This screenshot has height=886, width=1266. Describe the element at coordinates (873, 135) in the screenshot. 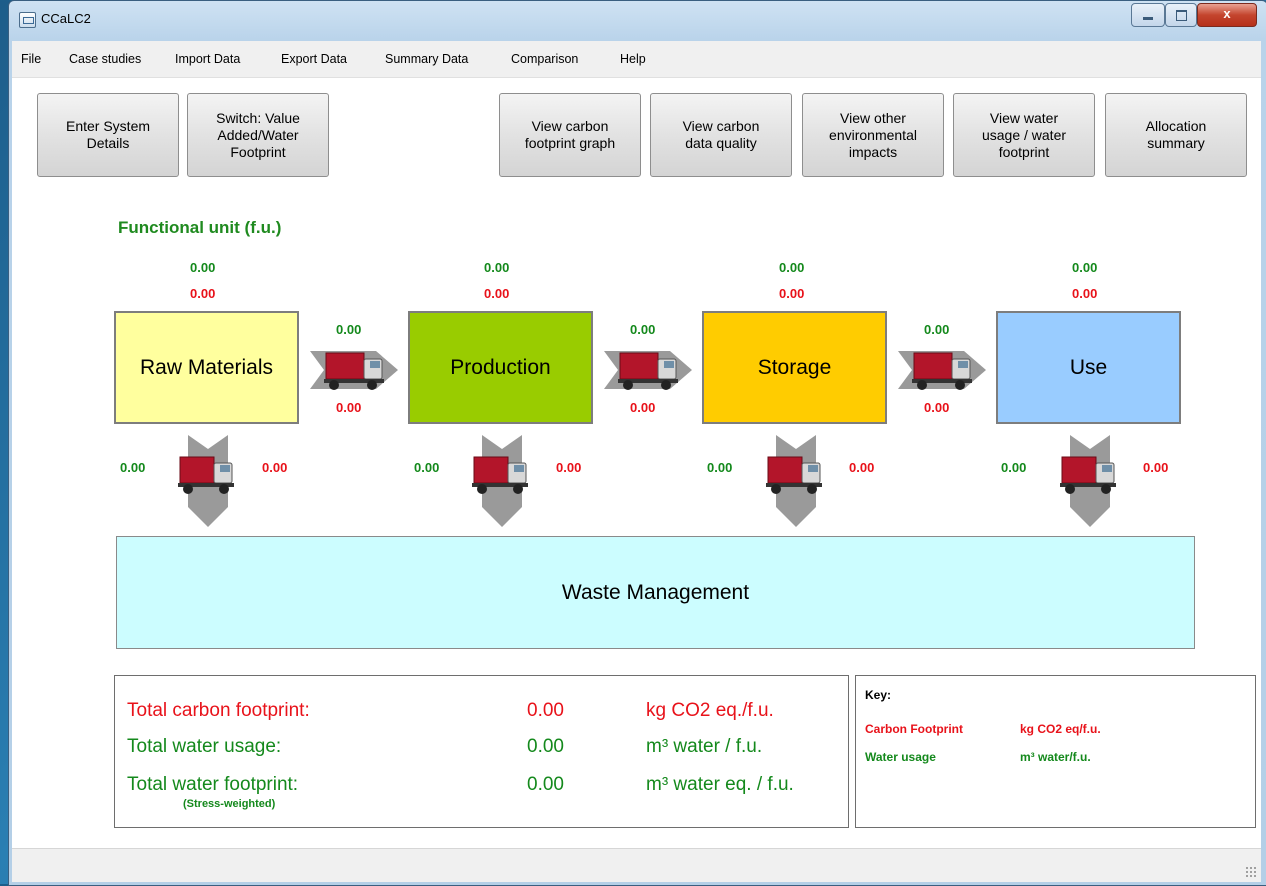

I see `view-other-impacts-button: View other environmental impacts` at that location.